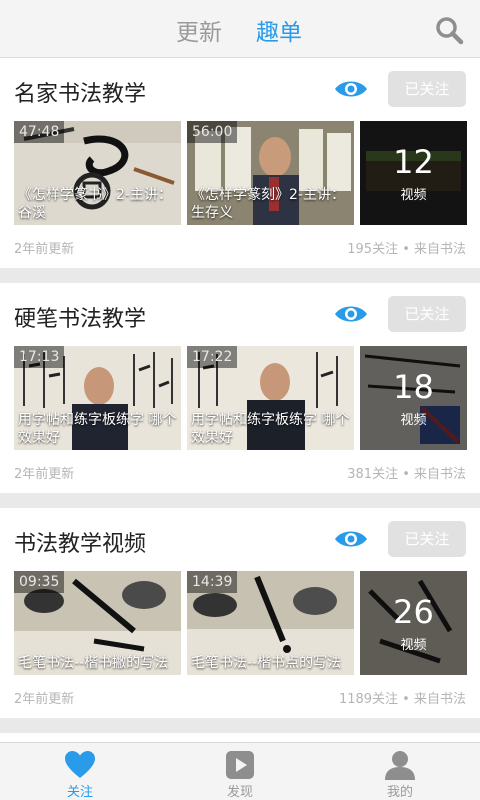 The width and height of the screenshot is (480, 800). What do you see at coordinates (413, 612) in the screenshot?
I see `video-count: 26` at bounding box center [413, 612].